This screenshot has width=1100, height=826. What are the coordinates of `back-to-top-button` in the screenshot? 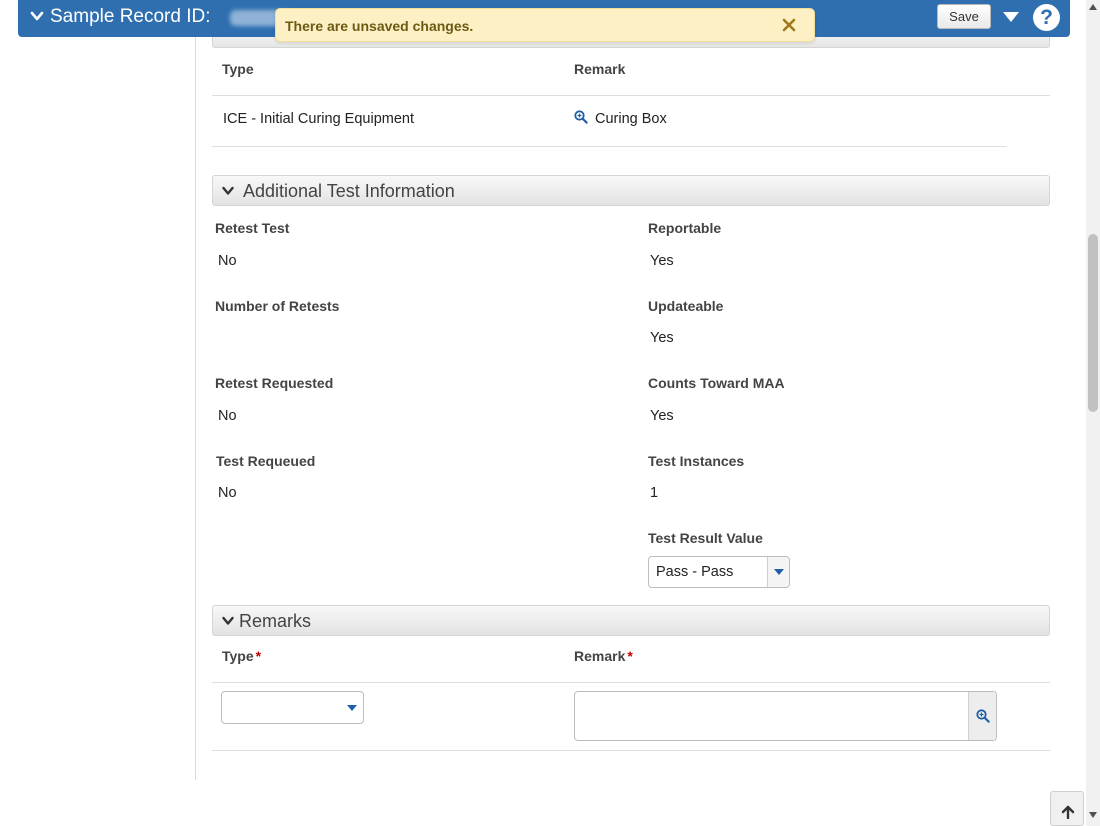 It's located at (1067, 808).